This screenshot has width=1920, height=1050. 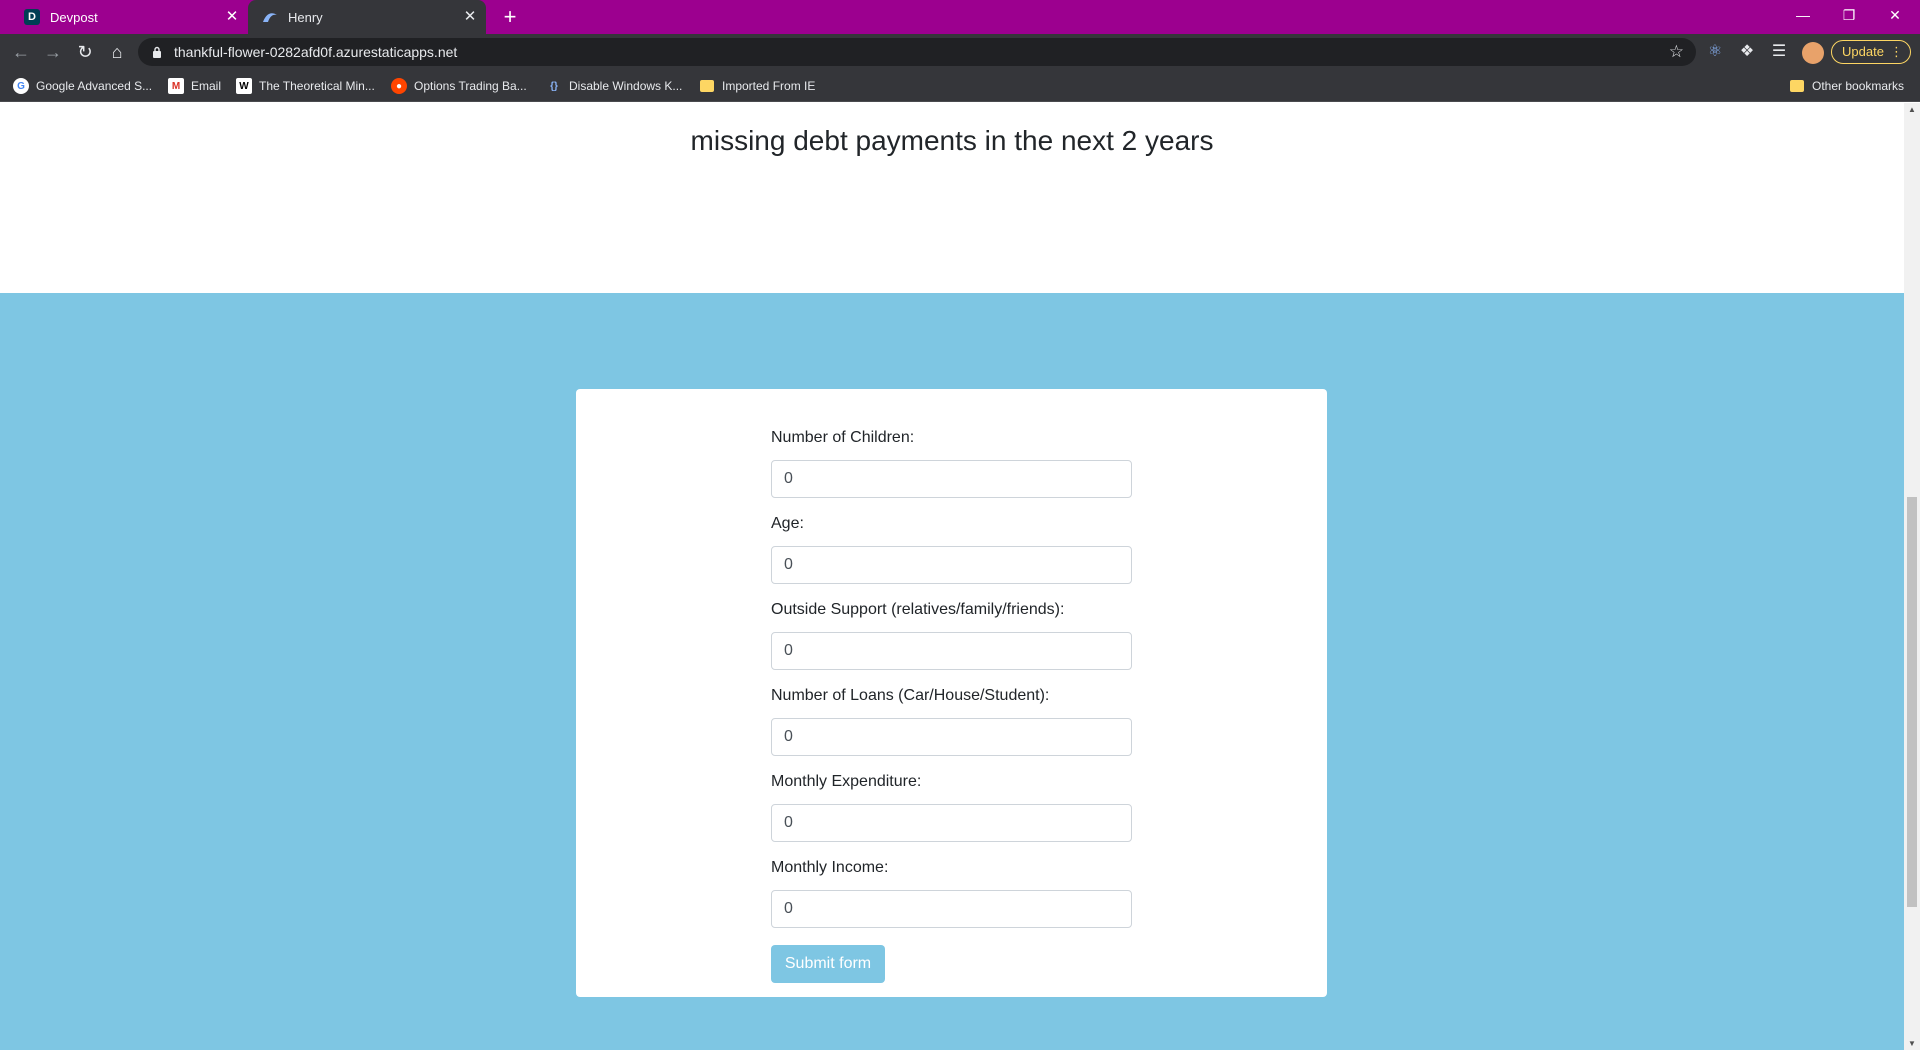 I want to click on loans-label: Number of Loans (Car/House/Student):, so click(x=910, y=695).